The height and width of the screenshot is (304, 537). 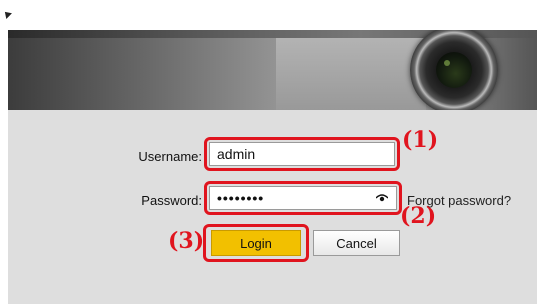 What do you see at coordinates (356, 243) in the screenshot?
I see `cancel-button: Cancel` at bounding box center [356, 243].